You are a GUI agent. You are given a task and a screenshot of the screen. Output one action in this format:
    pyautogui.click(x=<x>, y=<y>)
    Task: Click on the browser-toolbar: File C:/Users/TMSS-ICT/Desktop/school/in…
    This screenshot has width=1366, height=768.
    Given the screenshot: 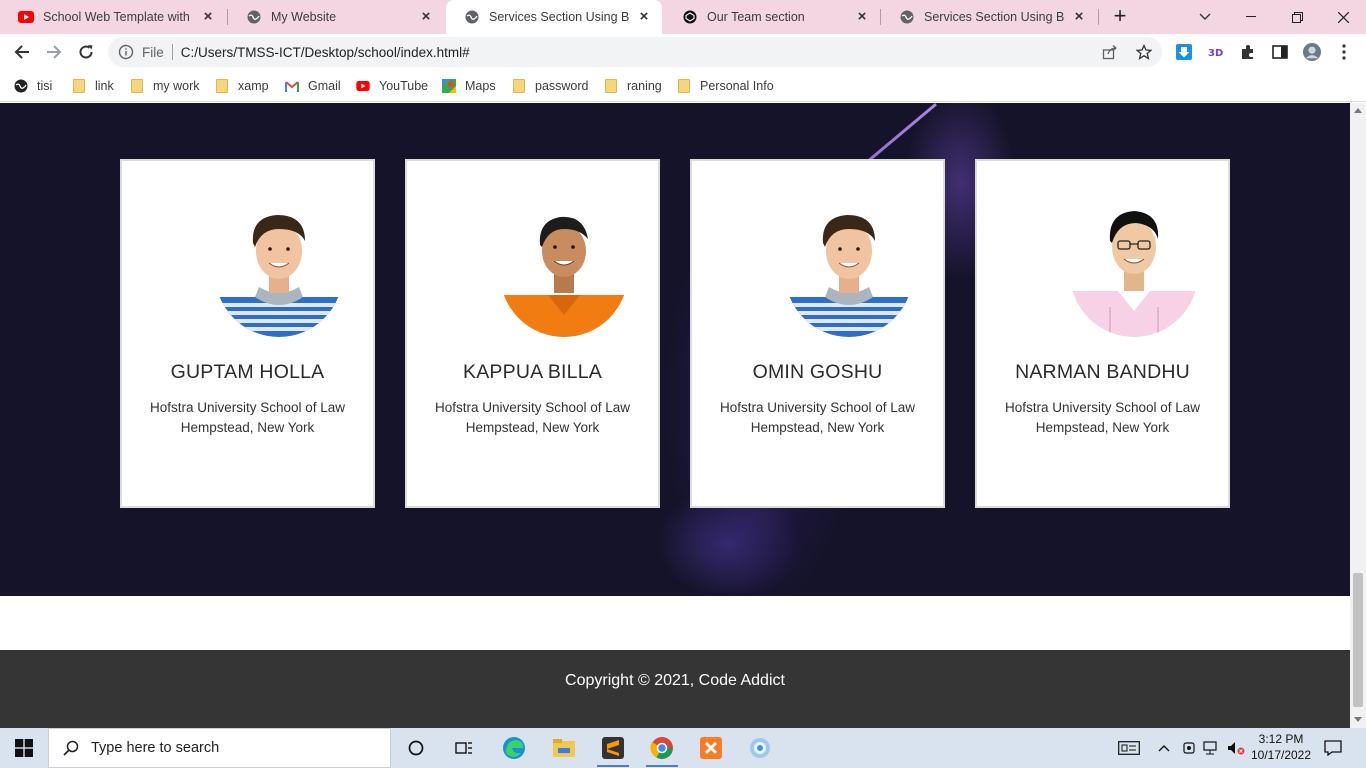 What is the action you would take?
    pyautogui.click(x=683, y=52)
    